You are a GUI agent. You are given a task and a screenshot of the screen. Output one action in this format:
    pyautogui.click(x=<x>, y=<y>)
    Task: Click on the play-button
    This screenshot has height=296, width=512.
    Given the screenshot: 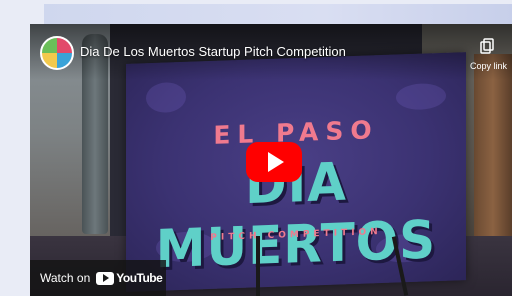 What is the action you would take?
    pyautogui.click(x=274, y=162)
    